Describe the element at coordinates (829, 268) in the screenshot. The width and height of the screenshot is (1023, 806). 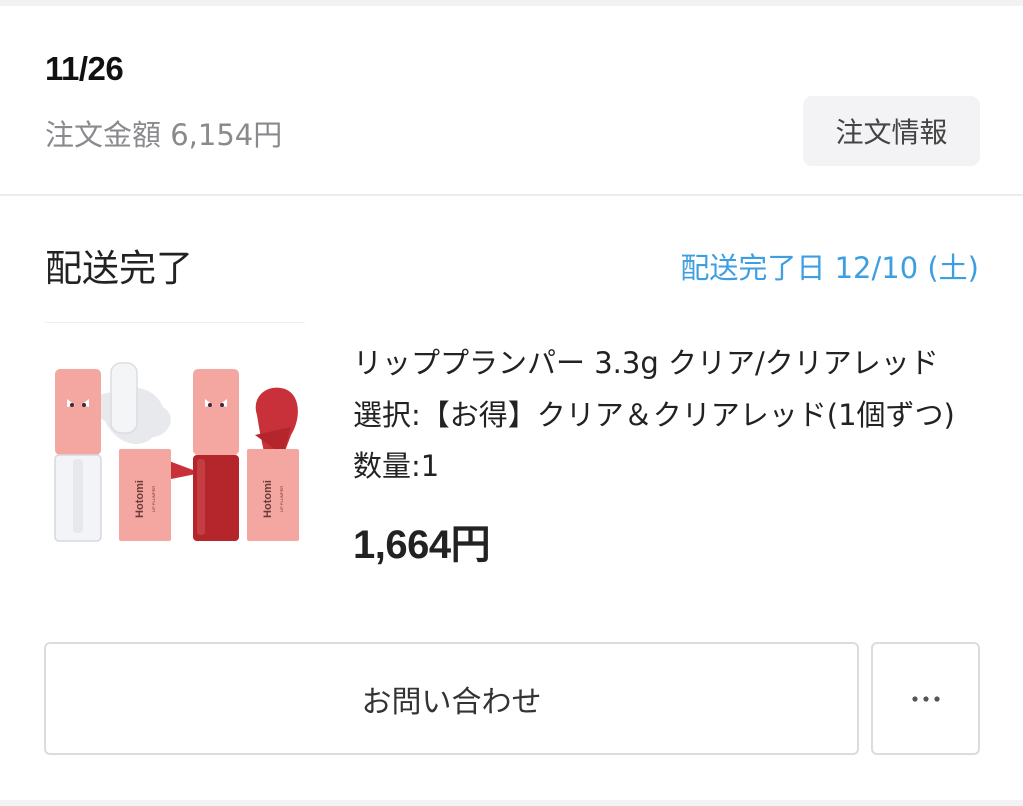
I see `delivery-completed-date: 配送完了日 12/10 (土)` at that location.